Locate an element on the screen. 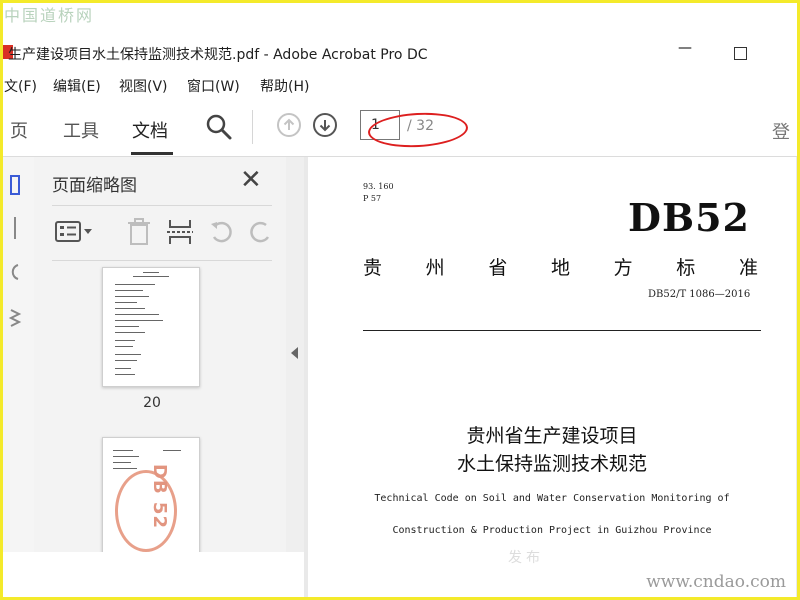 The height and width of the screenshot is (600, 800). standard-number: DB52/T 1086—2016 is located at coordinates (699, 294).